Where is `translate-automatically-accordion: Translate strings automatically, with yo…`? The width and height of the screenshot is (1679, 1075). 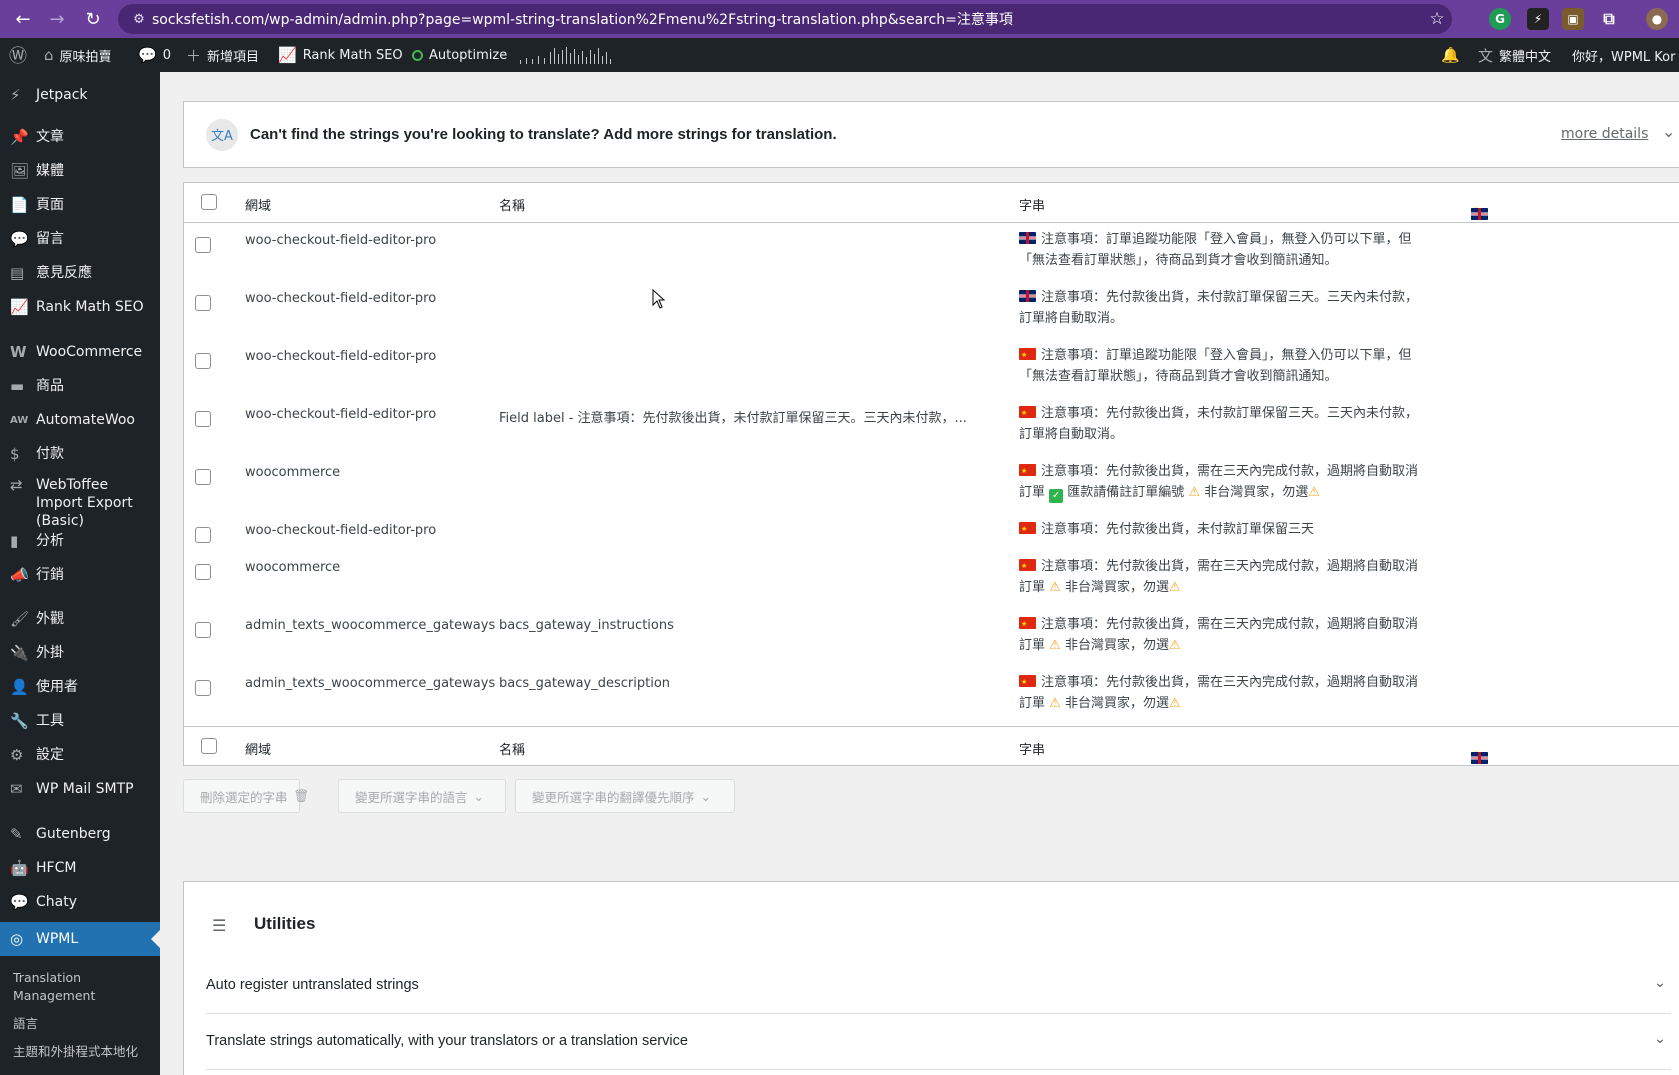 translate-automatically-accordion: Translate strings automatically, with yo… is located at coordinates (938, 1042).